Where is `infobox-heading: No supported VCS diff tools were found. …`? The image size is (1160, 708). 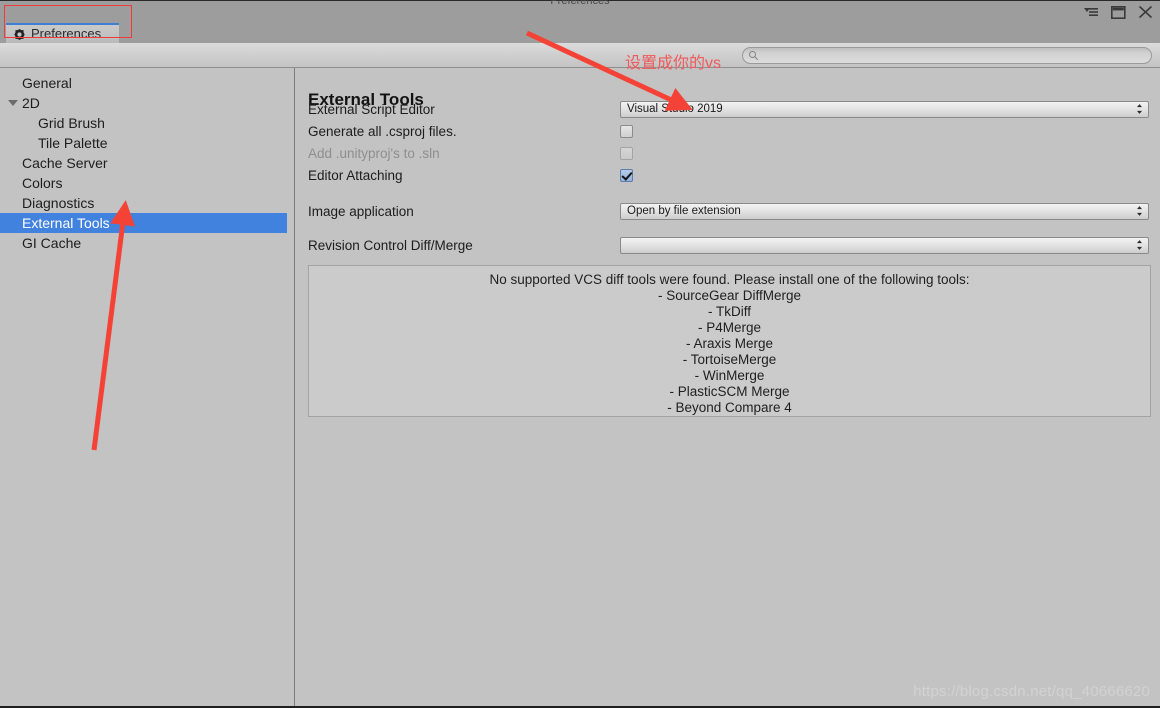
infobox-heading: No supported VCS diff tools were found. … is located at coordinates (729, 279).